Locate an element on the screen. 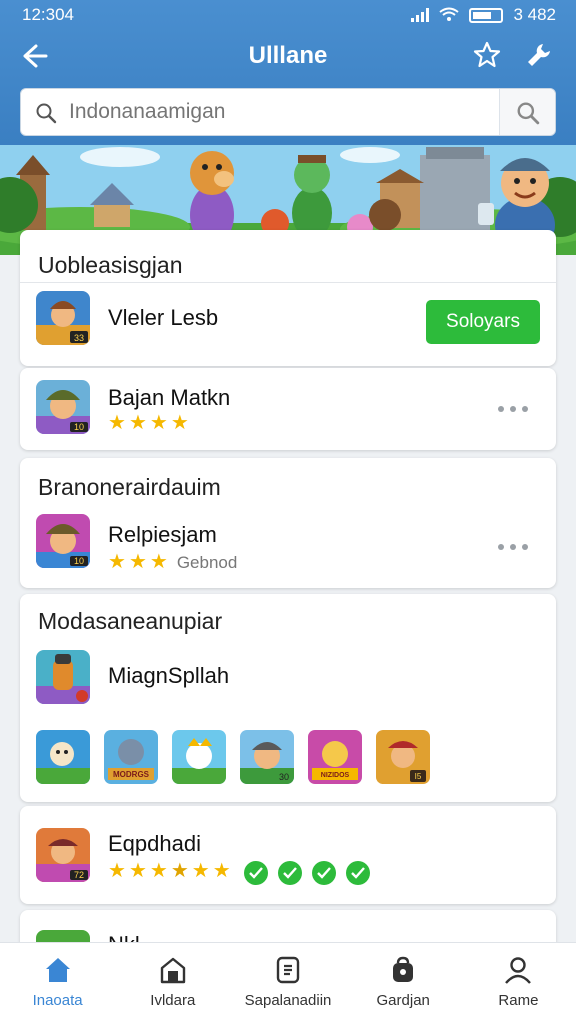 The image size is (576, 1024). home-icon is located at coordinates (57, 970).